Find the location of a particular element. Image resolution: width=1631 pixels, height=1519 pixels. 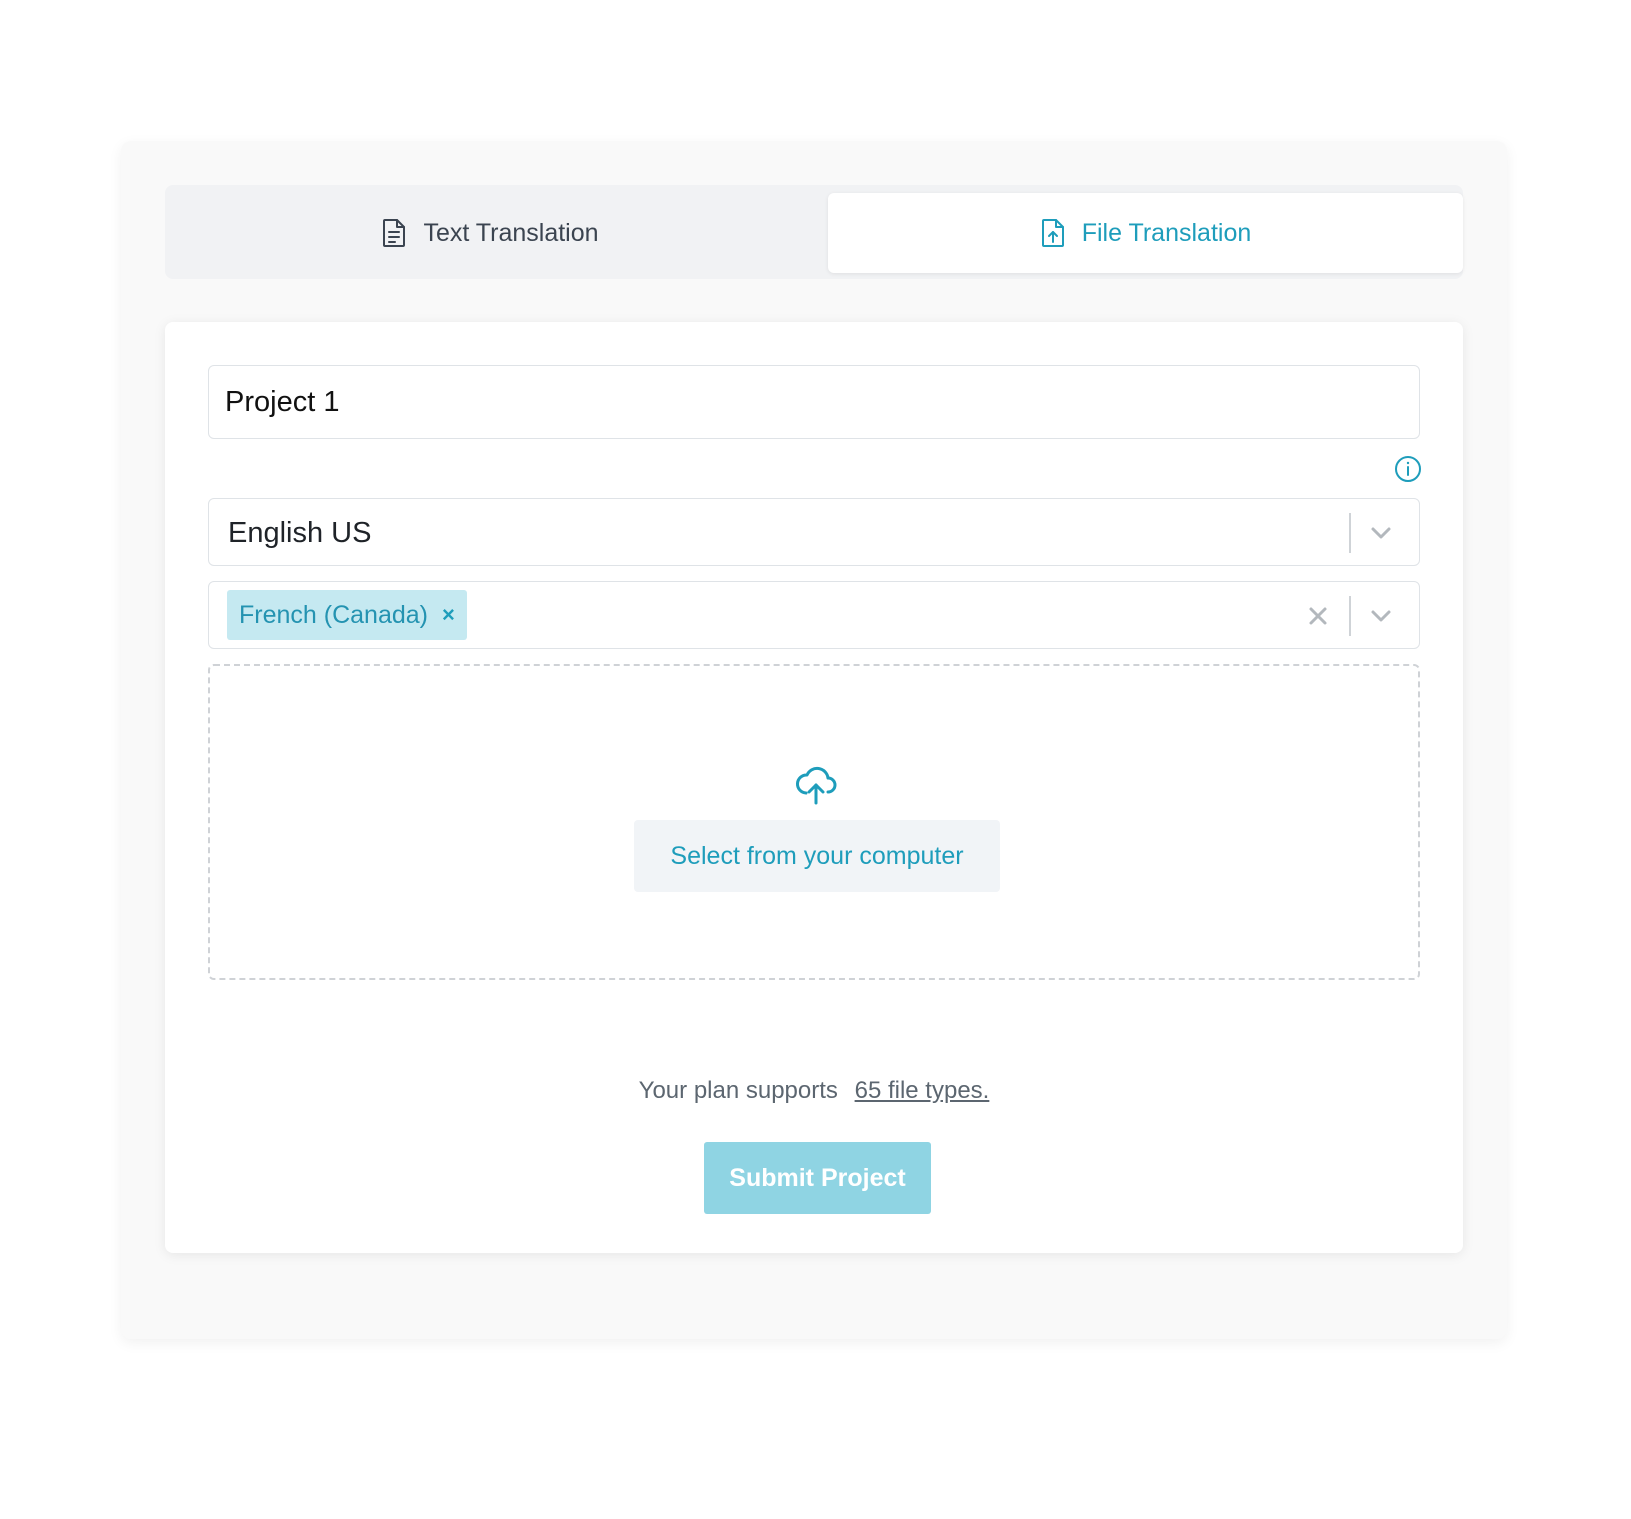

tab-text-translation: Text Translation is located at coordinates (490, 233).